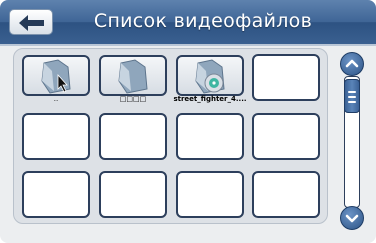 Image resolution: width=376 pixels, height=243 pixels. Describe the element at coordinates (133, 76) in the screenshot. I see `folder-icon` at that location.